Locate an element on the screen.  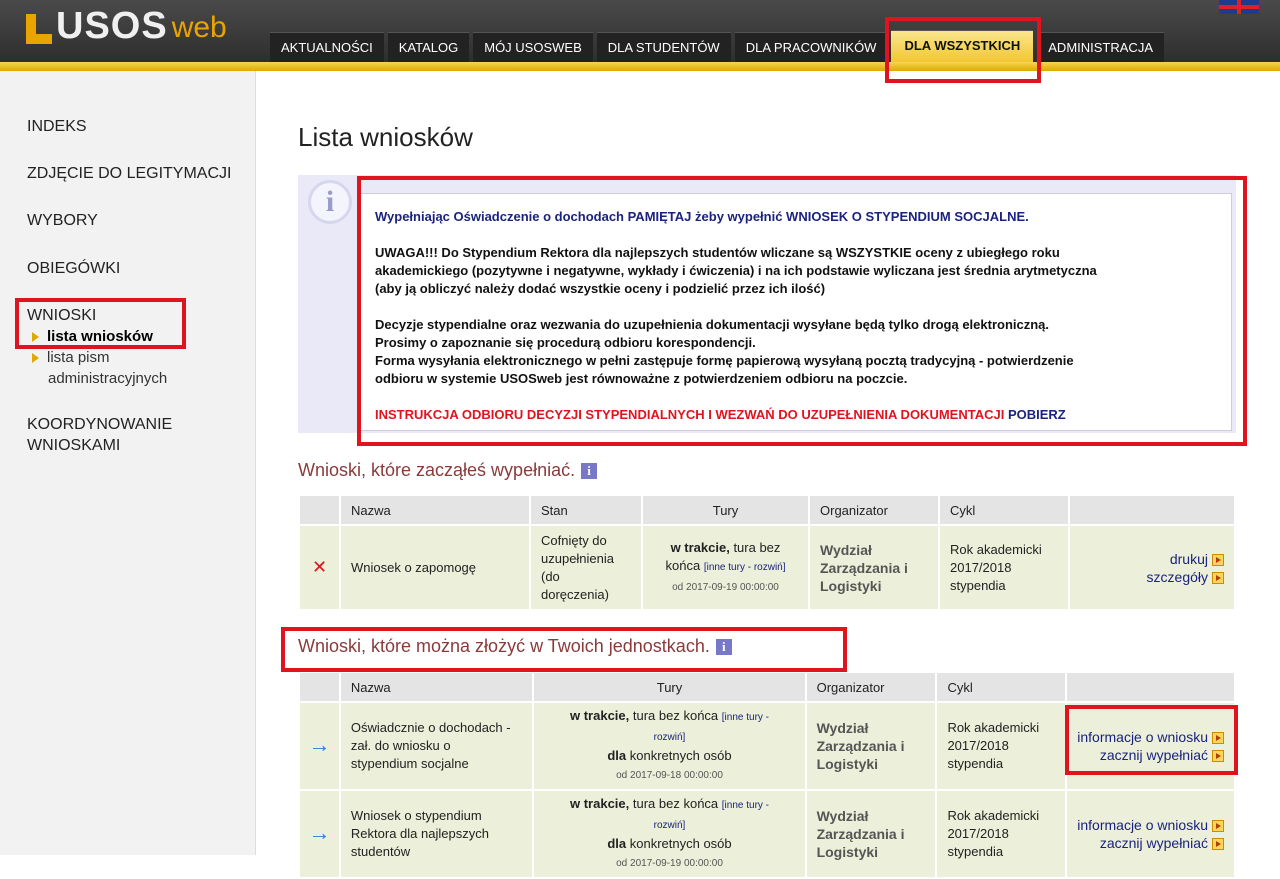
tab-katalog: KATALOG is located at coordinates (428, 47).